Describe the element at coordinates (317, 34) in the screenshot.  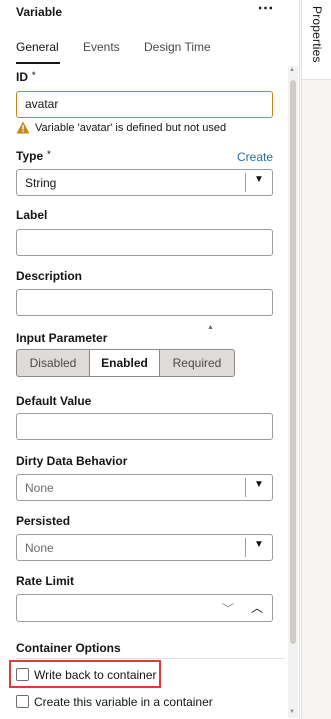
I see `rail-tab-label: Properties` at that location.